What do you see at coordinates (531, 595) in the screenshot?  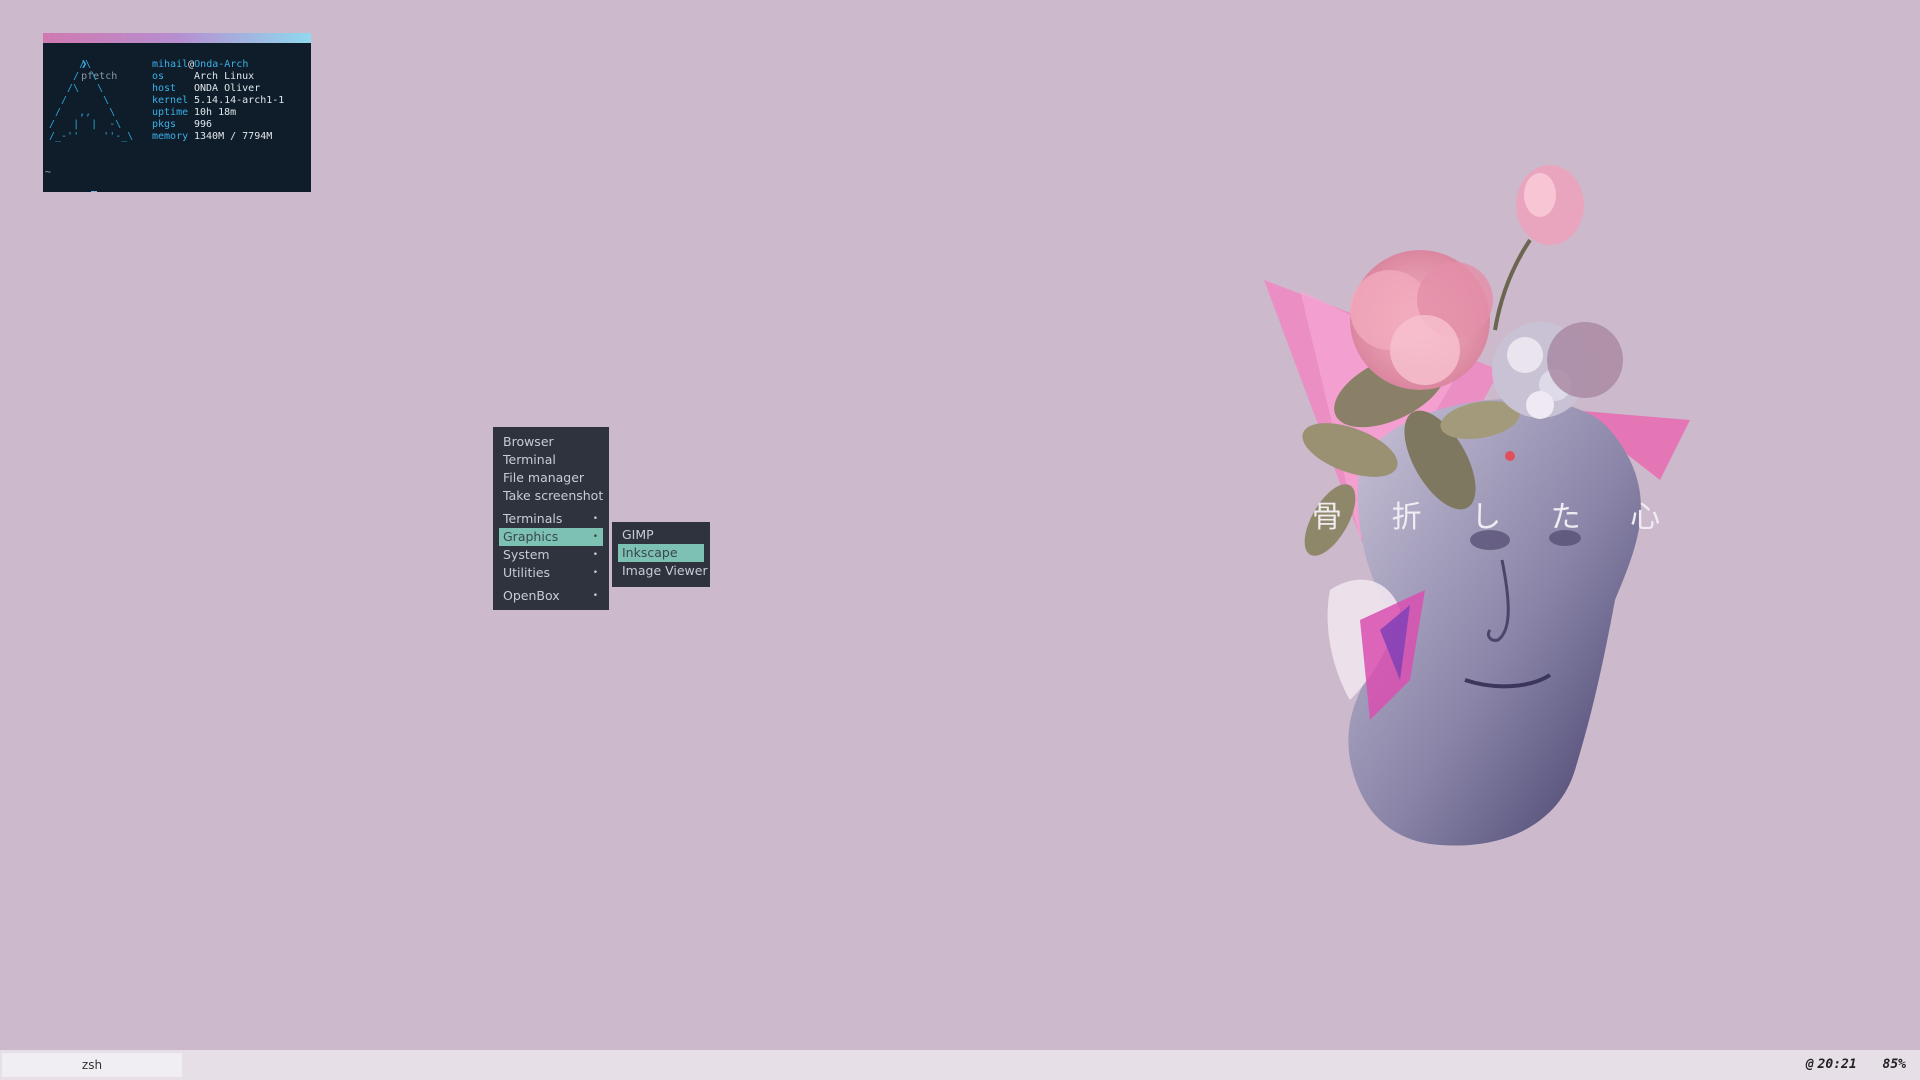 I see `menu-item-label: OpenBox` at bounding box center [531, 595].